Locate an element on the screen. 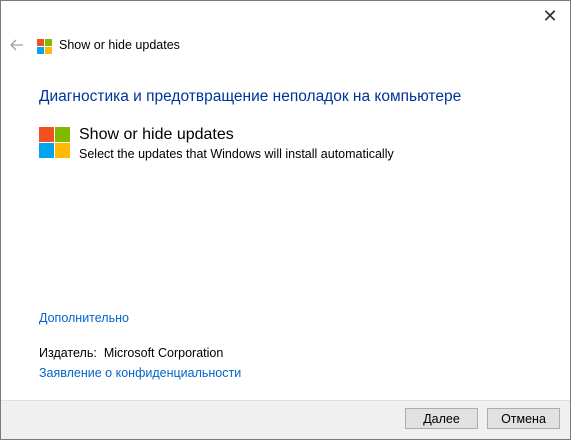 The image size is (571, 440). back-button is located at coordinates (17, 45).